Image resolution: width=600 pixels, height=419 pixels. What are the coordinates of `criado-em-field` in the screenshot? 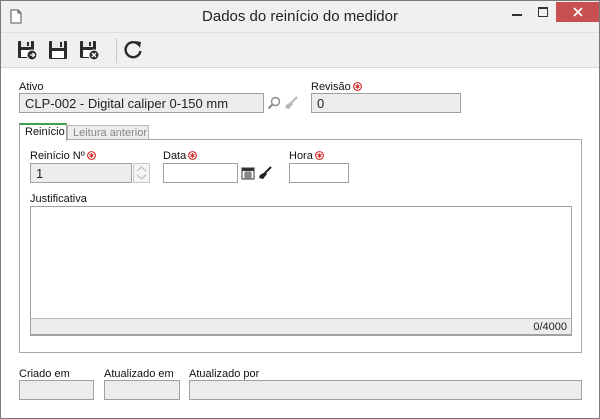 It's located at (56, 390).